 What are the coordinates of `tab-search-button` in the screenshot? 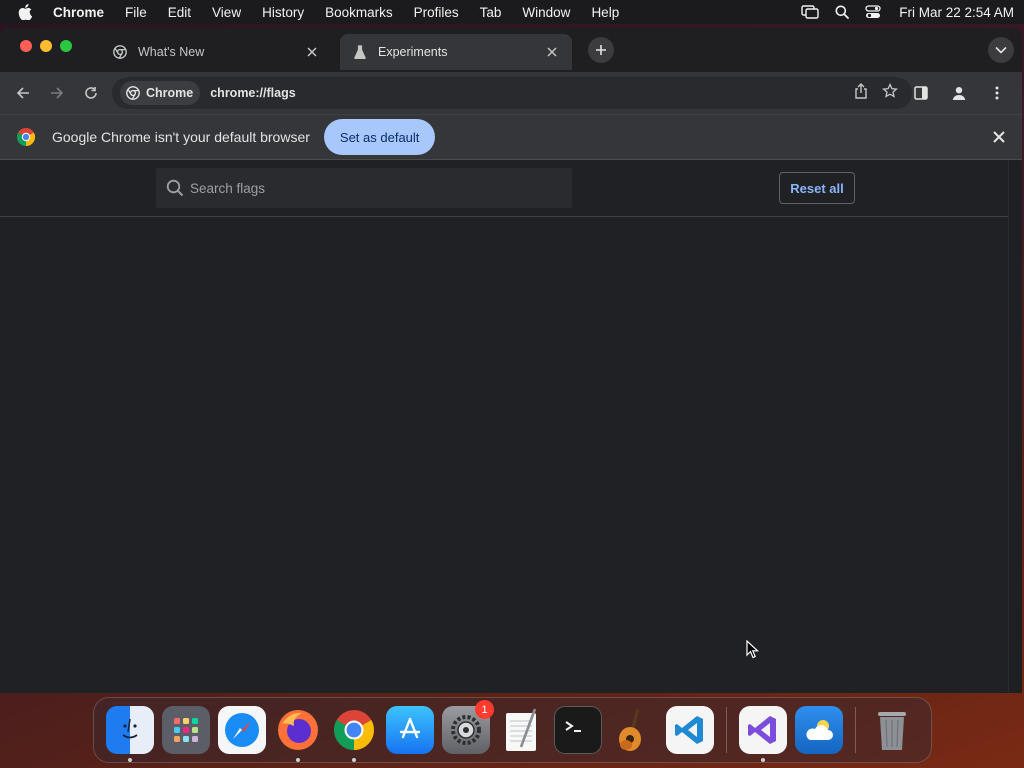 It's located at (1001, 50).